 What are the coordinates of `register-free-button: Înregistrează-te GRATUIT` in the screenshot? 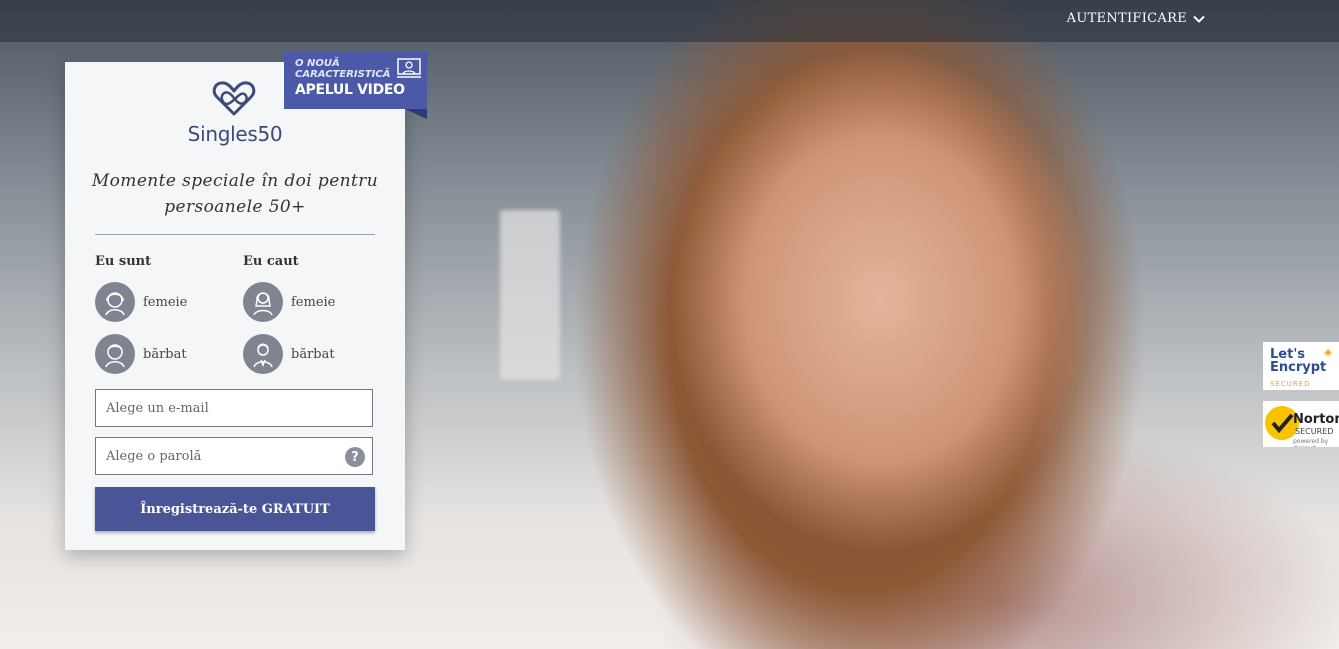 It's located at (235, 509).